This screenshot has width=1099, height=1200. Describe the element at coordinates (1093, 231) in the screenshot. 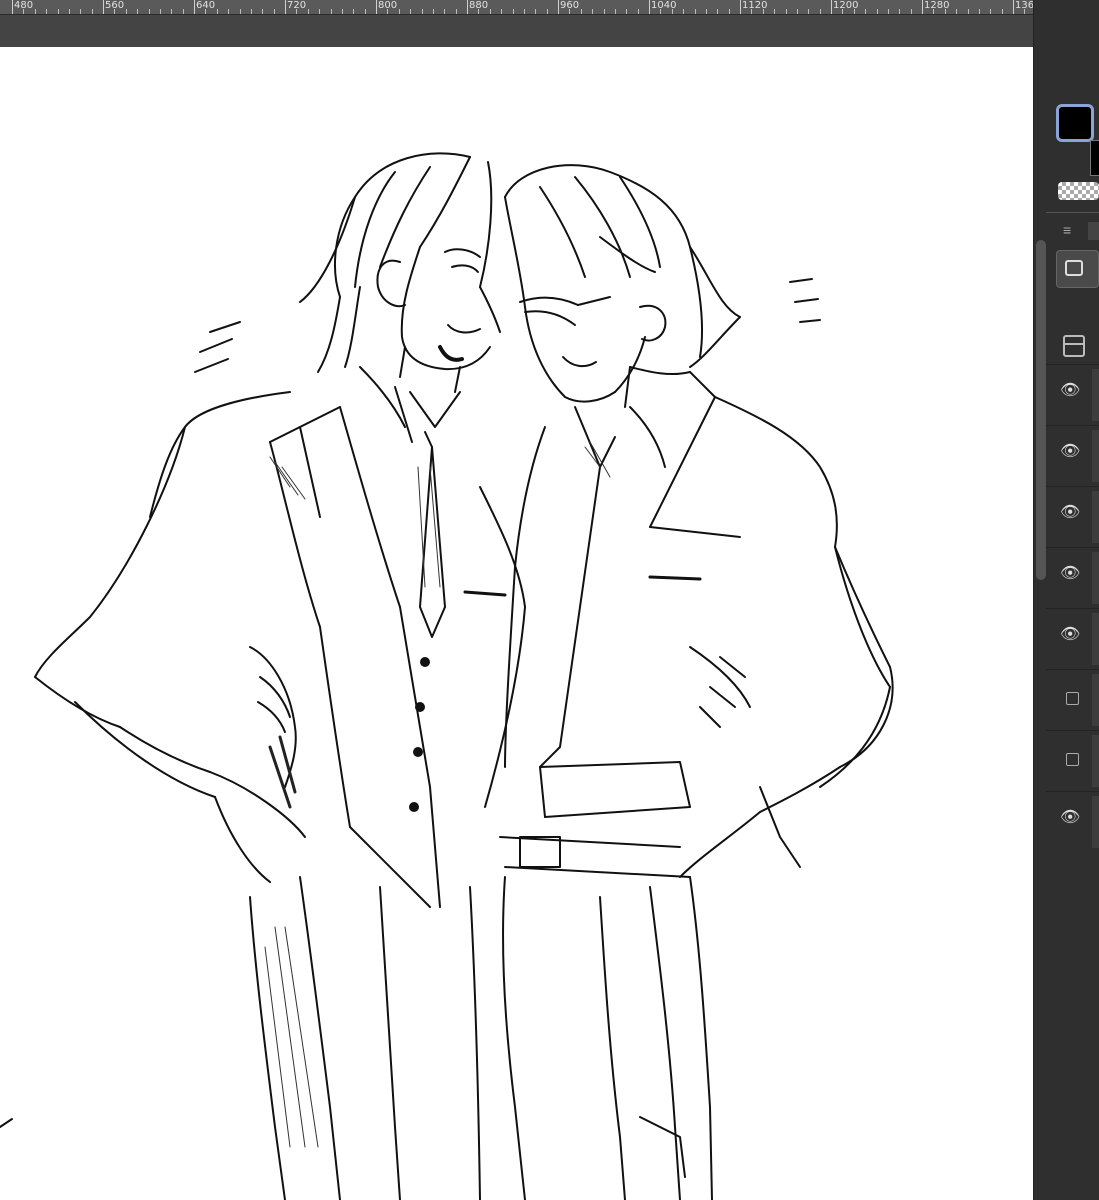

I see `panel-tab` at that location.